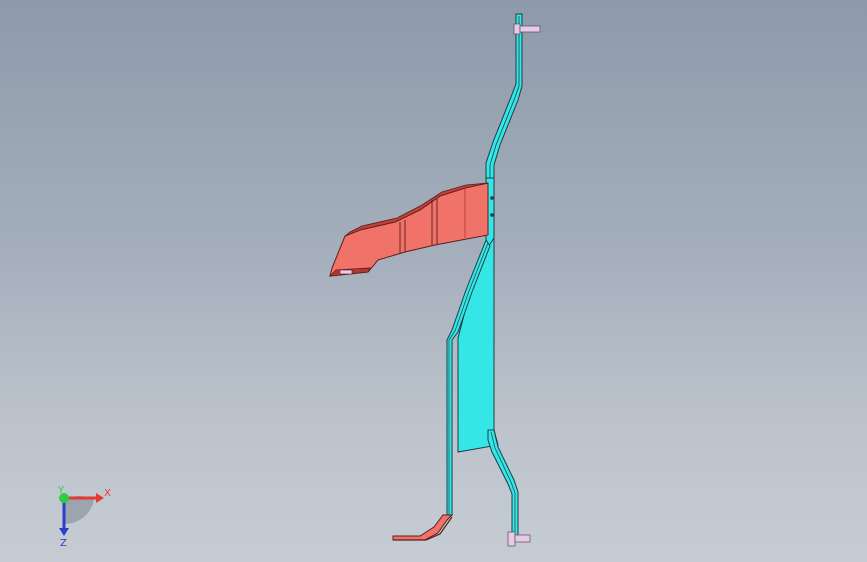 This screenshot has height=562, width=867. I want to click on y-axis-label: Y, so click(61, 490).